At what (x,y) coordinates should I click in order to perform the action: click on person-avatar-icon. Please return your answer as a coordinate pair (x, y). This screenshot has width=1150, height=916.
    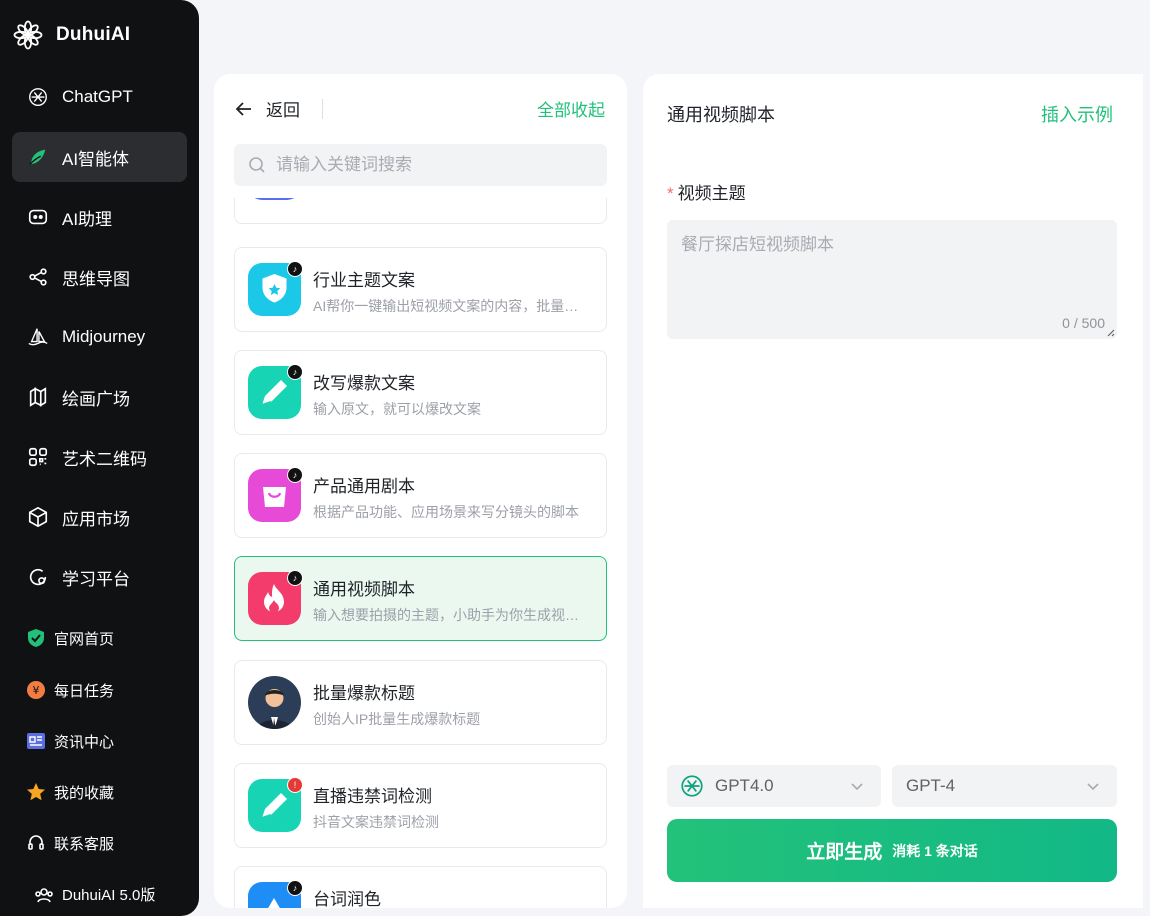
    Looking at the image, I should click on (274, 702).